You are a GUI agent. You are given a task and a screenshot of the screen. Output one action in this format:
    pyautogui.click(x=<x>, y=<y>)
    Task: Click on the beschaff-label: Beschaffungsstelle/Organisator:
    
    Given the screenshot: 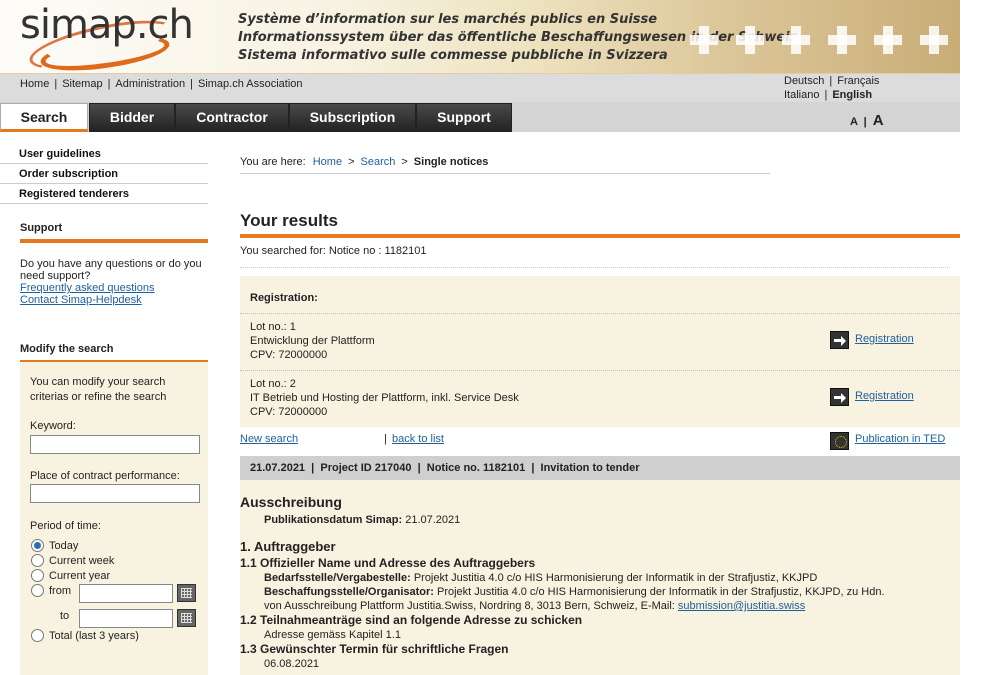 What is the action you would take?
    pyautogui.click(x=349, y=592)
    